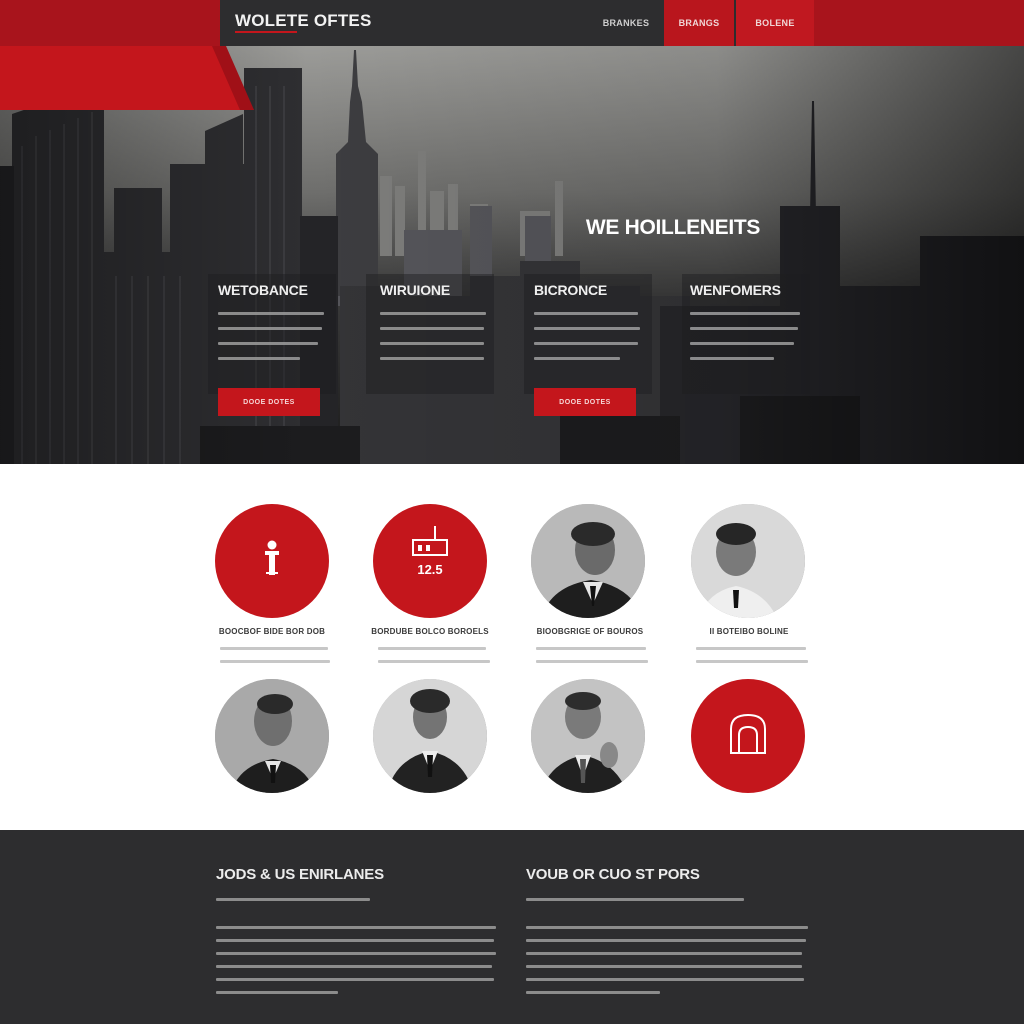  Describe the element at coordinates (775, 23) in the screenshot. I see `nav-item-3: BOLENE` at that location.